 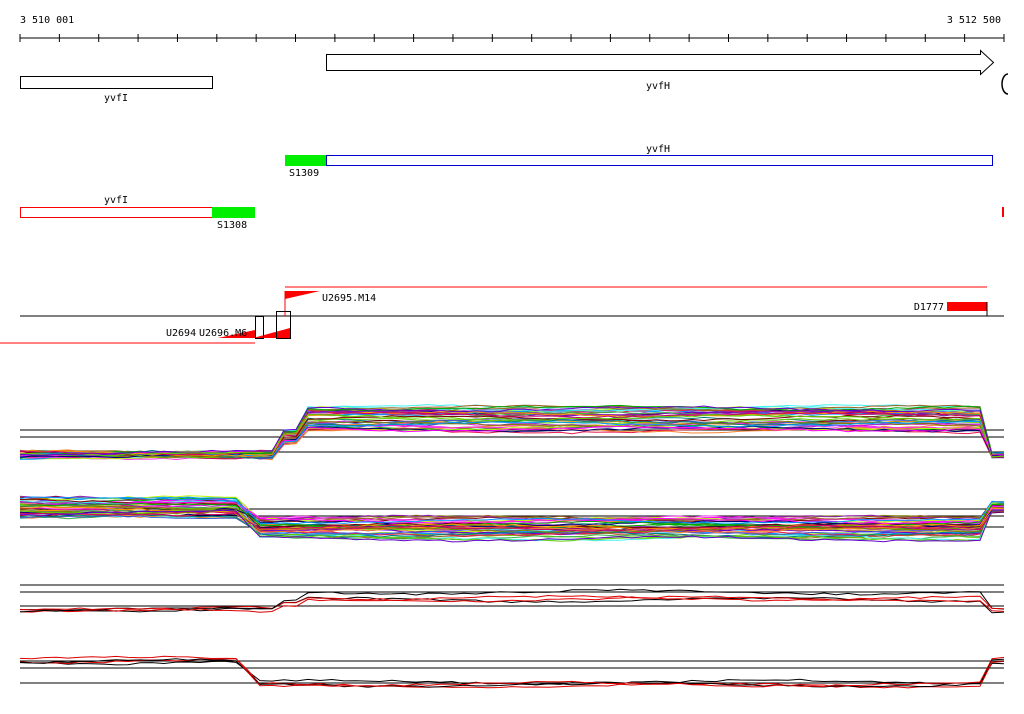 I want to click on s1308-green-block, so click(x=233, y=212).